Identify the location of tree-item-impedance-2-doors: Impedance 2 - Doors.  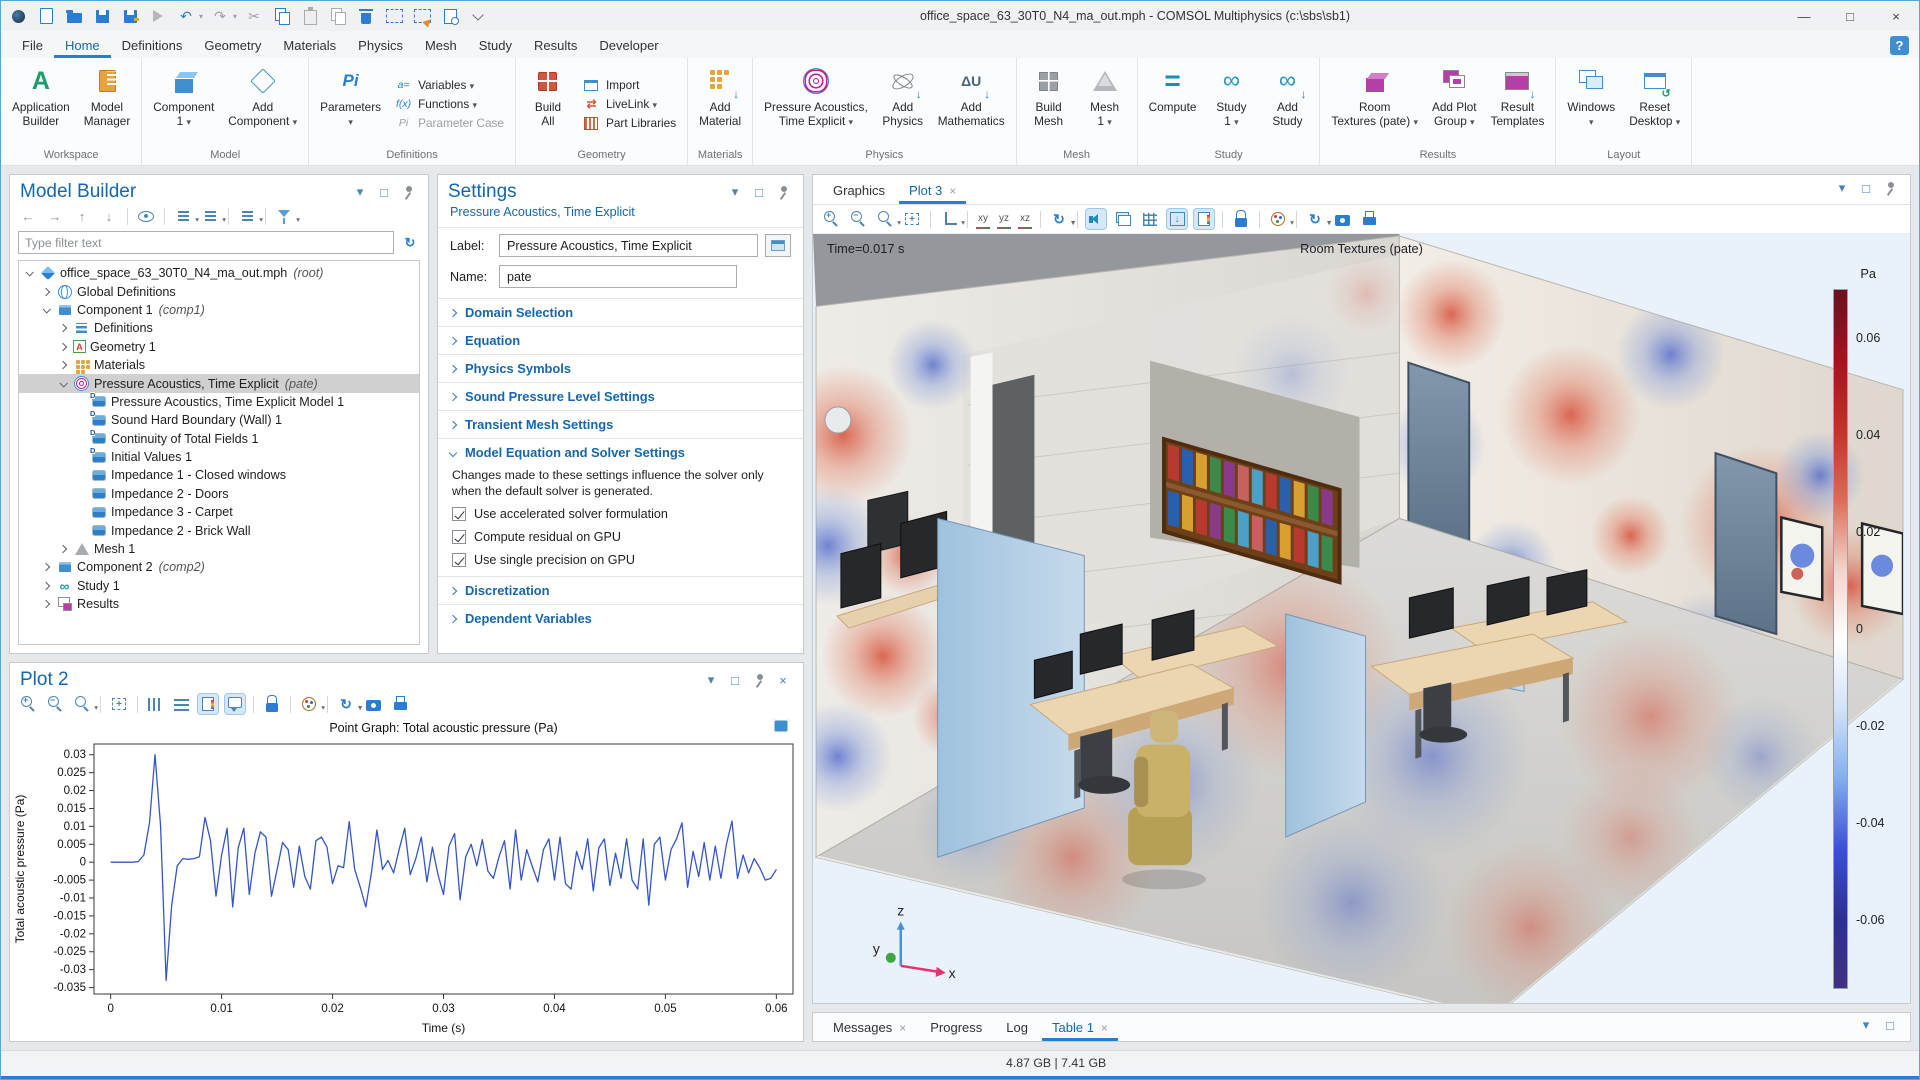
(219, 494).